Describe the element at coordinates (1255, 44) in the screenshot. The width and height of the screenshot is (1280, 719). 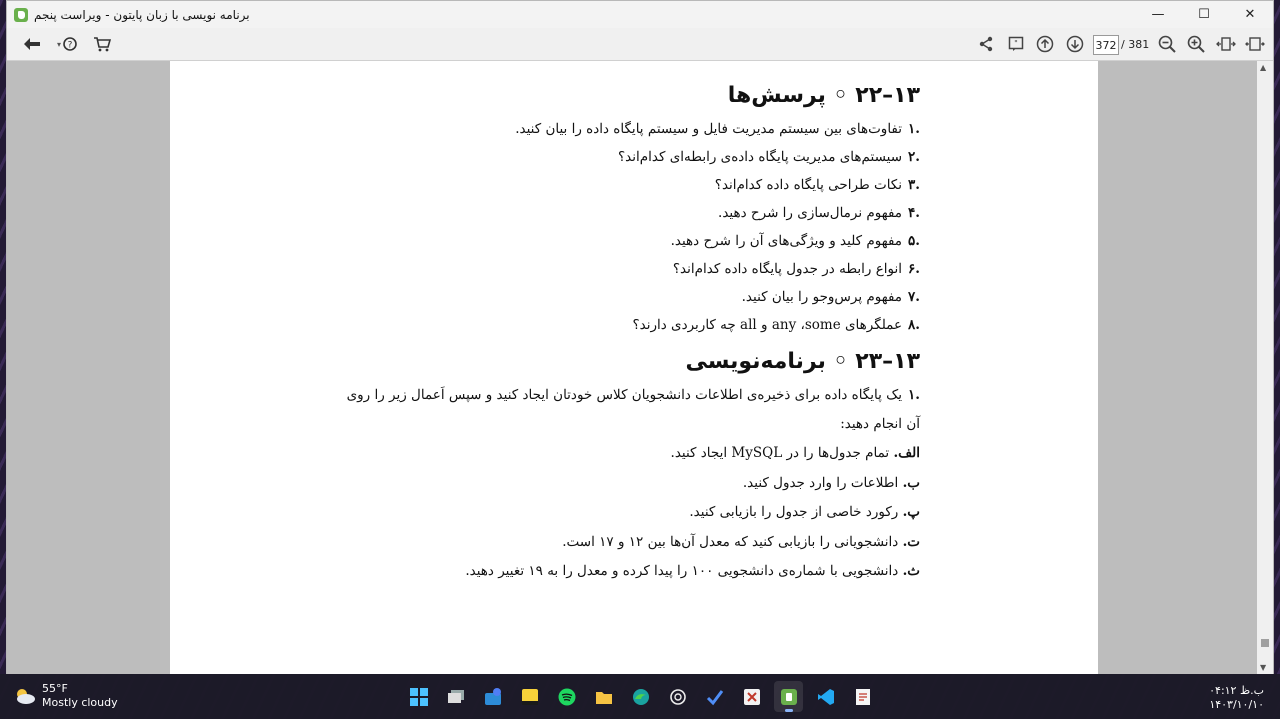
I see `fit-page-icon` at that location.